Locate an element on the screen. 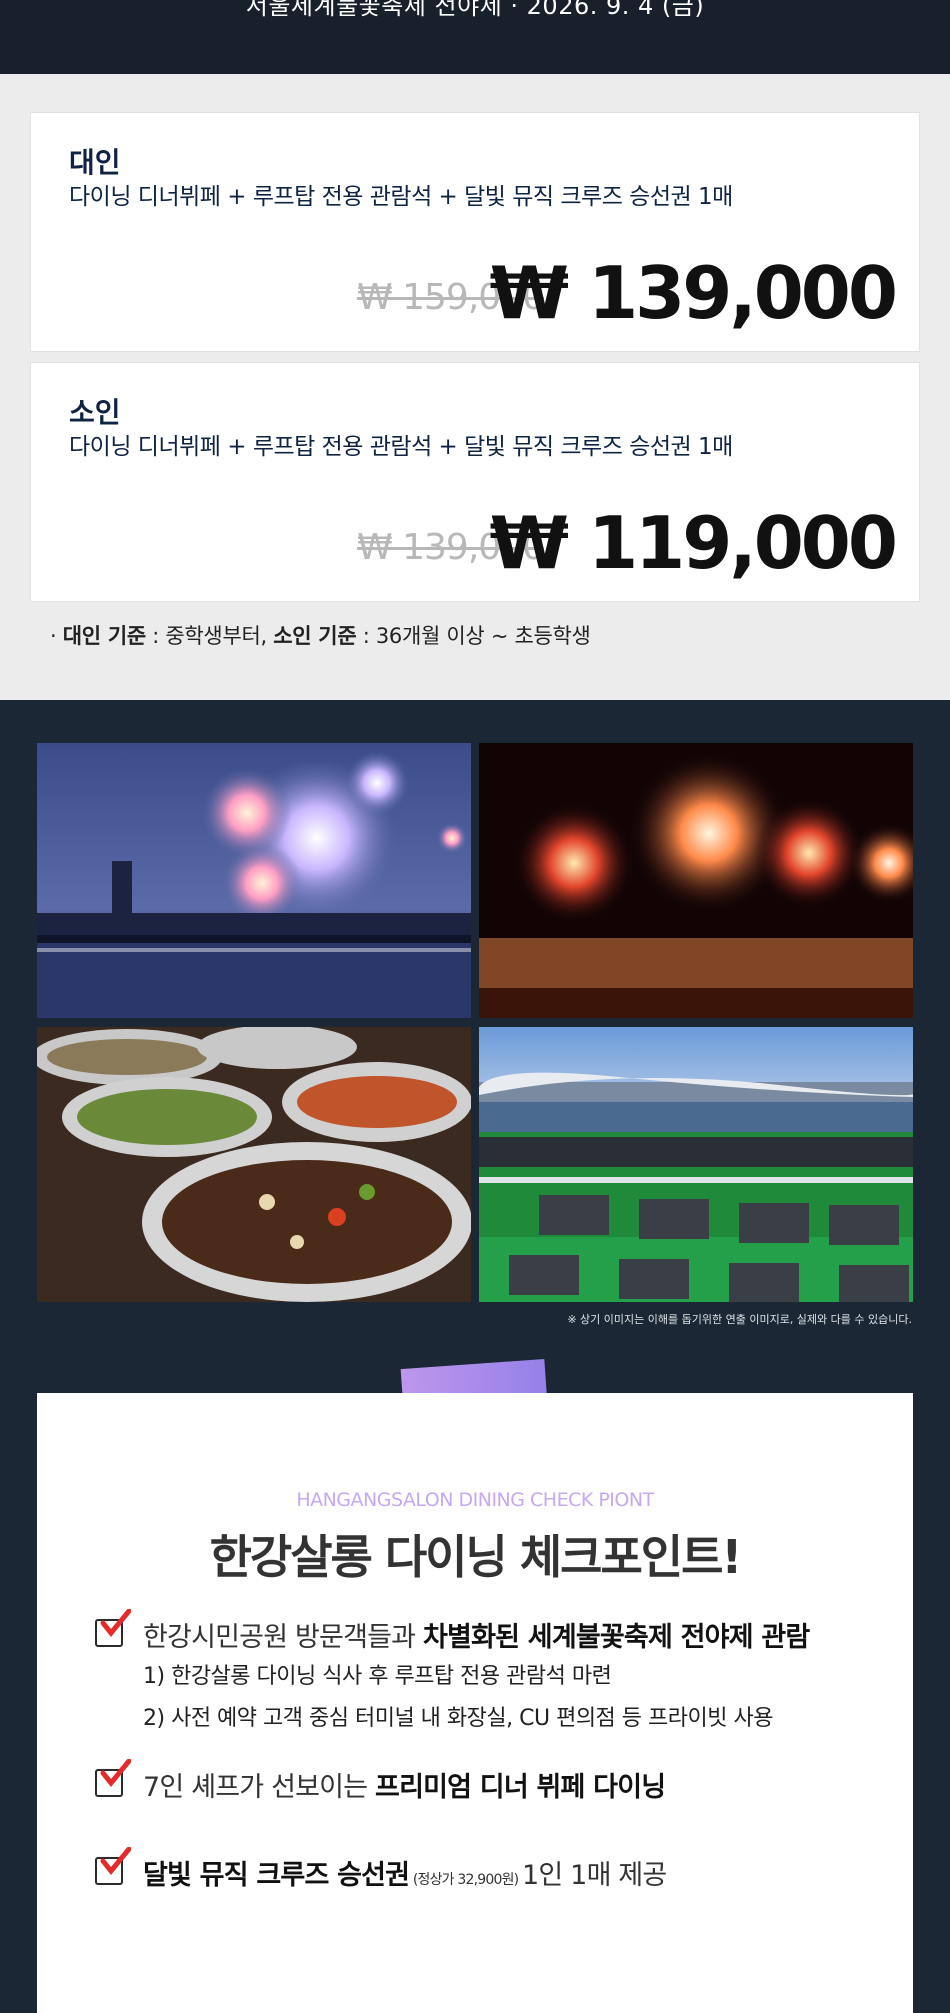 Image resolution: width=950 pixels, height=2013 pixels. checkpoint-bold-text: 프리미엄 디너 뷔페 다이닝 is located at coordinates (520, 1787).